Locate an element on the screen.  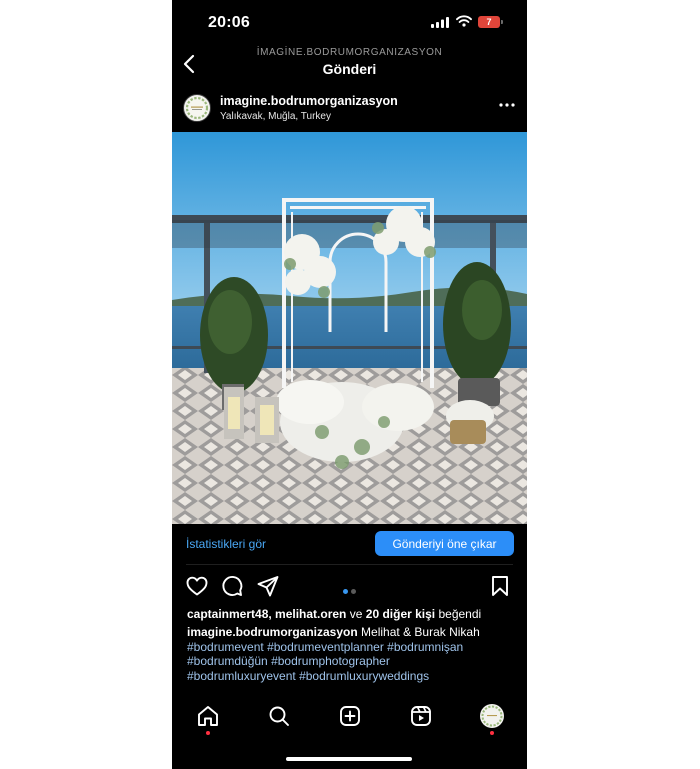
carousel-dot is located at coordinates (353, 591).